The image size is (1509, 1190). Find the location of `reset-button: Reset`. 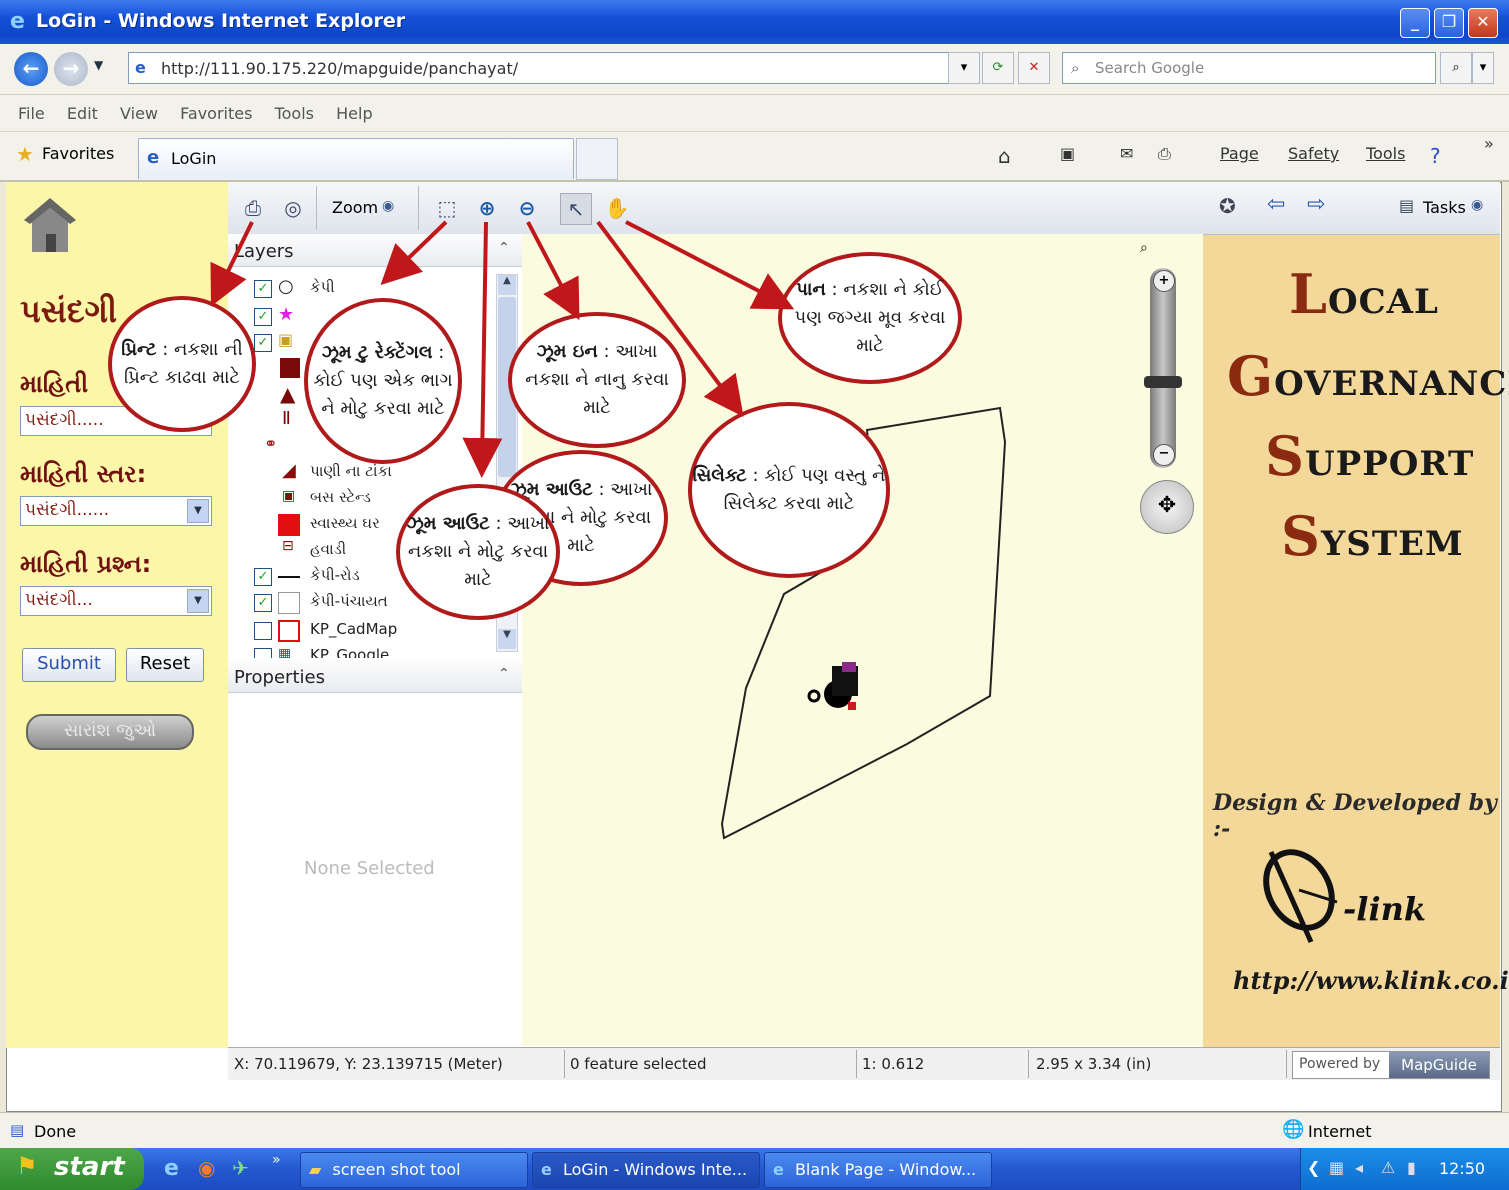

reset-button: Reset is located at coordinates (165, 665).